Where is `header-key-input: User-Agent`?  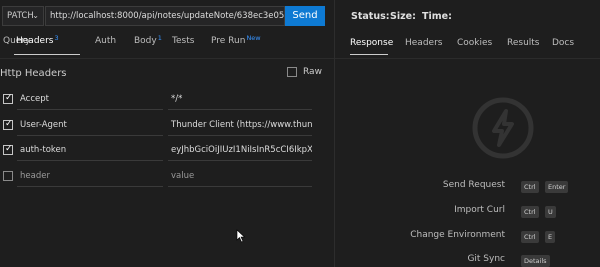
header-key-input: User-Agent is located at coordinates (90, 126).